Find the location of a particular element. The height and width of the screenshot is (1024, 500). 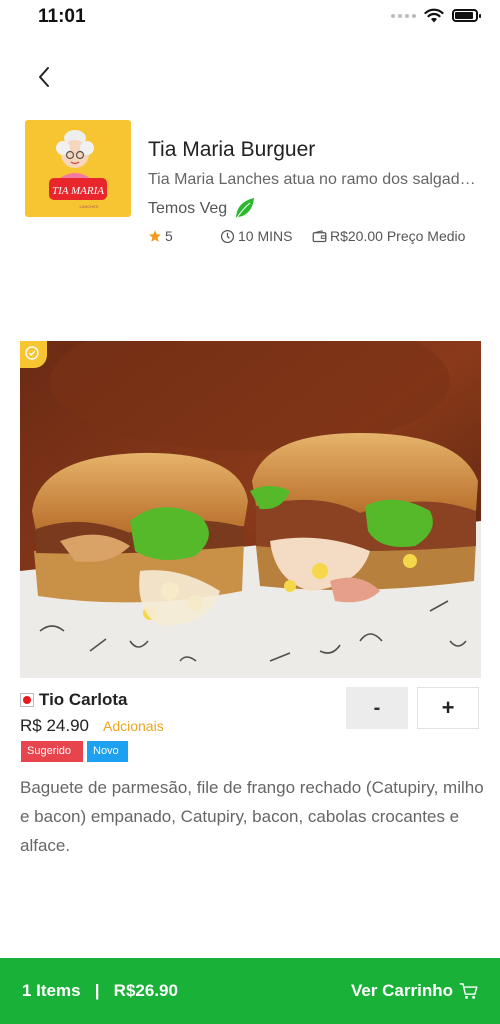

back-arrow-icon is located at coordinates (45, 77).